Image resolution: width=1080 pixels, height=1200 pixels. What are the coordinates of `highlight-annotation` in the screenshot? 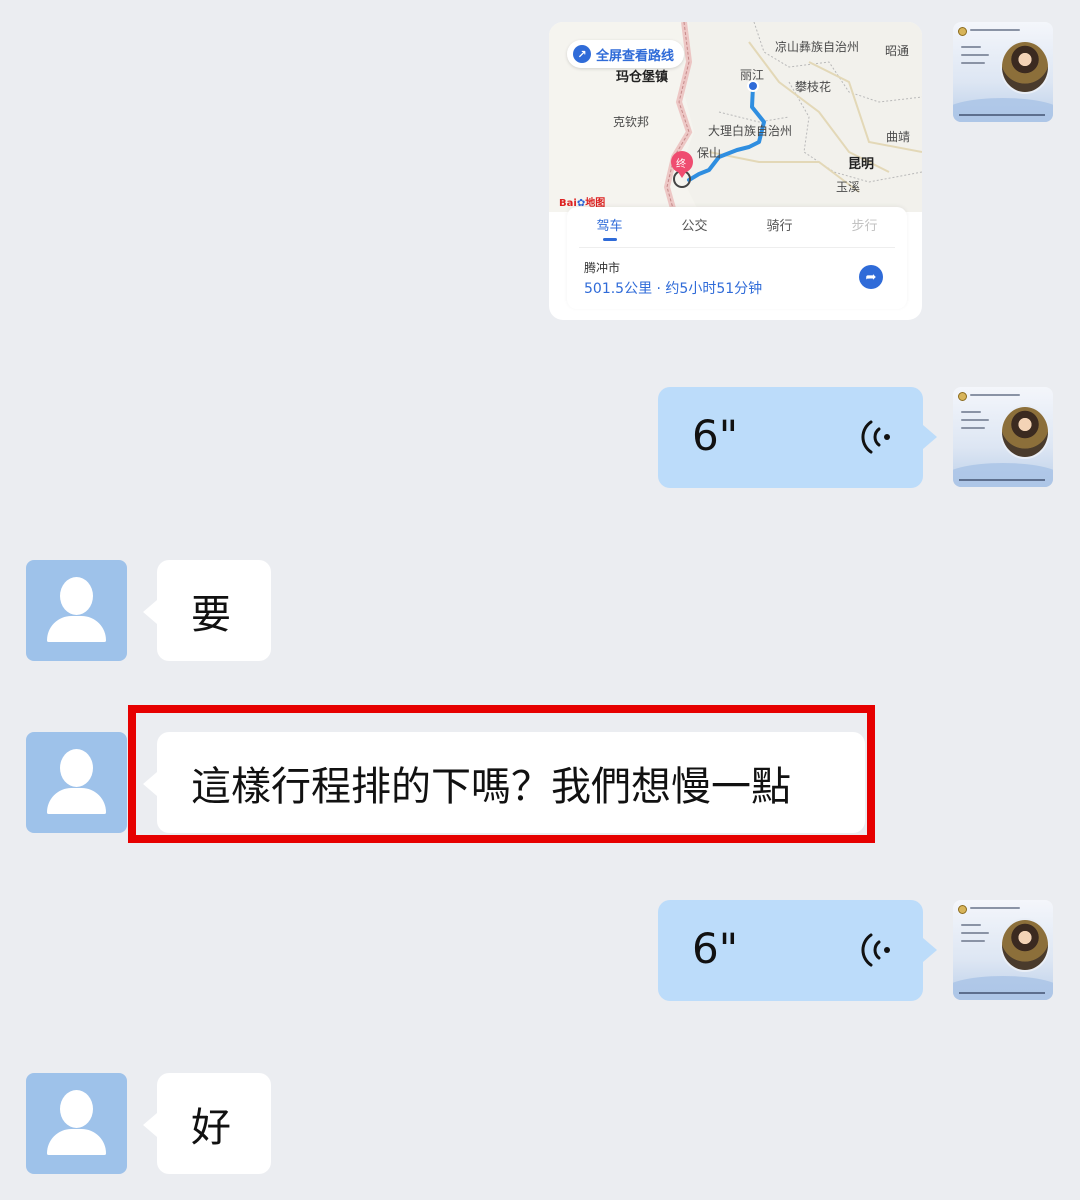 It's located at (501, 774).